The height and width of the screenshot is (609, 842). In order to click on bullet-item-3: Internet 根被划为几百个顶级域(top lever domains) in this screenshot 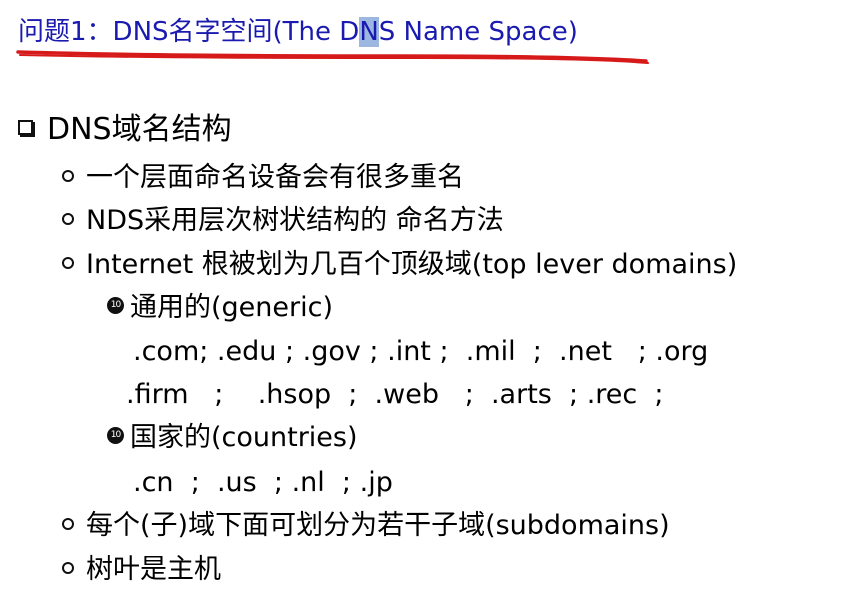, I will do `click(399, 265)`.